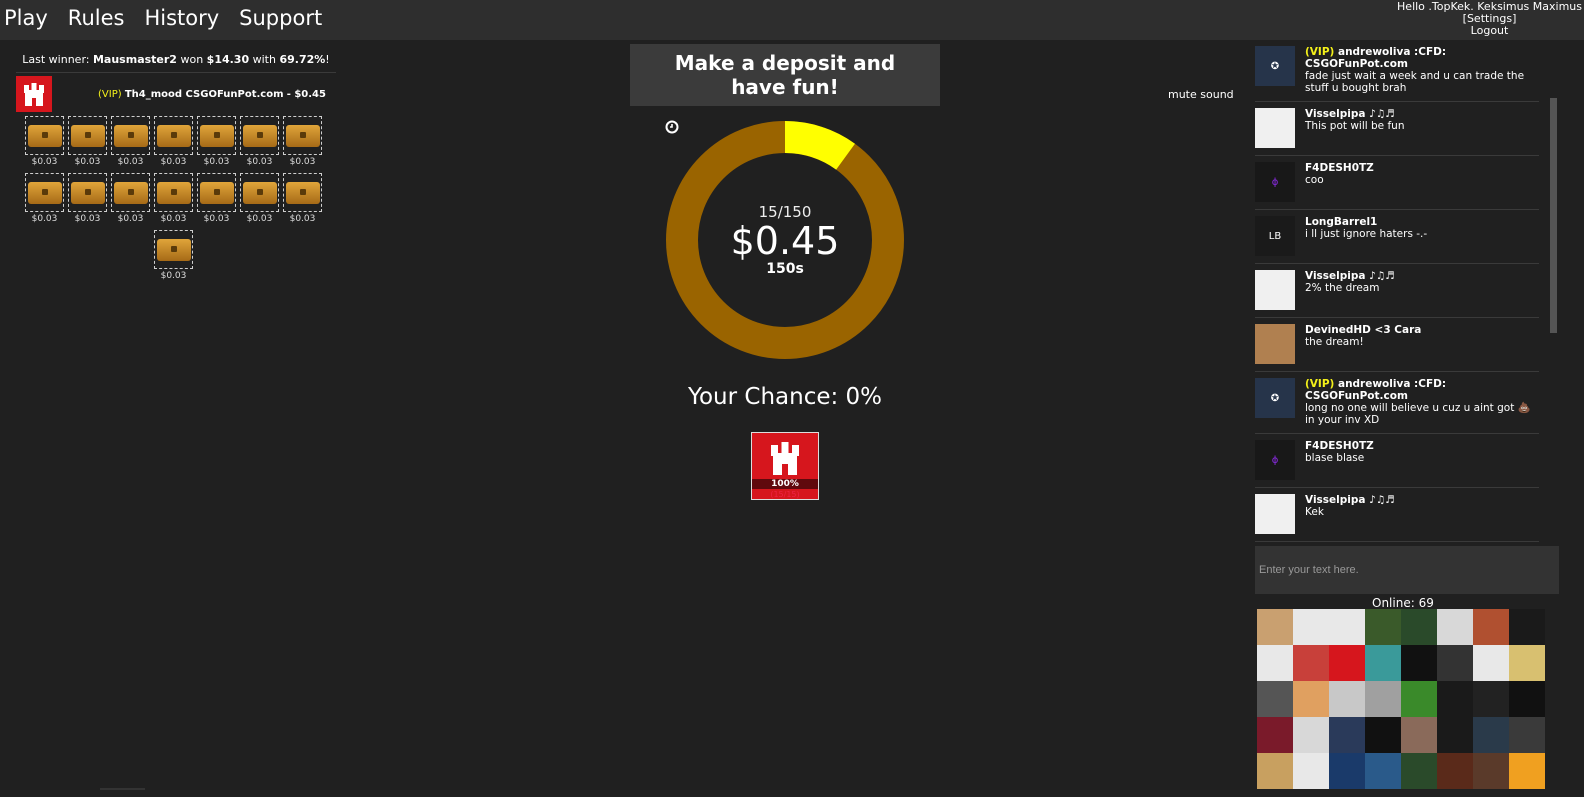  Describe the element at coordinates (1339, 460) in the screenshot. I see `chat-message-body: F4DESH0TZ blase blase` at that location.